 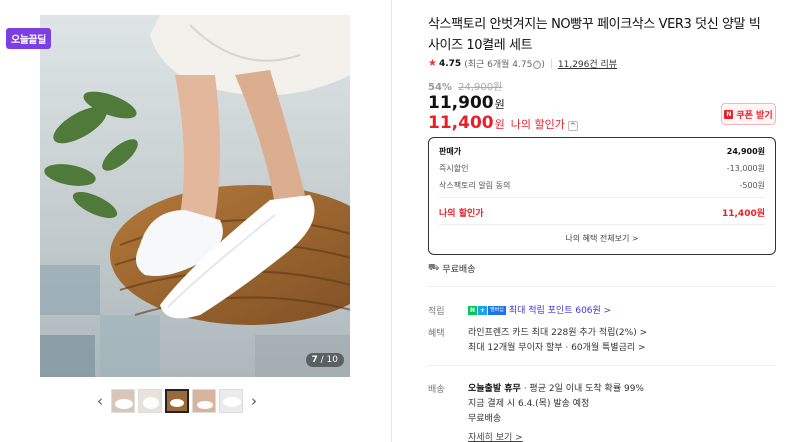 What do you see at coordinates (100, 401) in the screenshot?
I see `chevron-left-icon: ‹` at bounding box center [100, 401].